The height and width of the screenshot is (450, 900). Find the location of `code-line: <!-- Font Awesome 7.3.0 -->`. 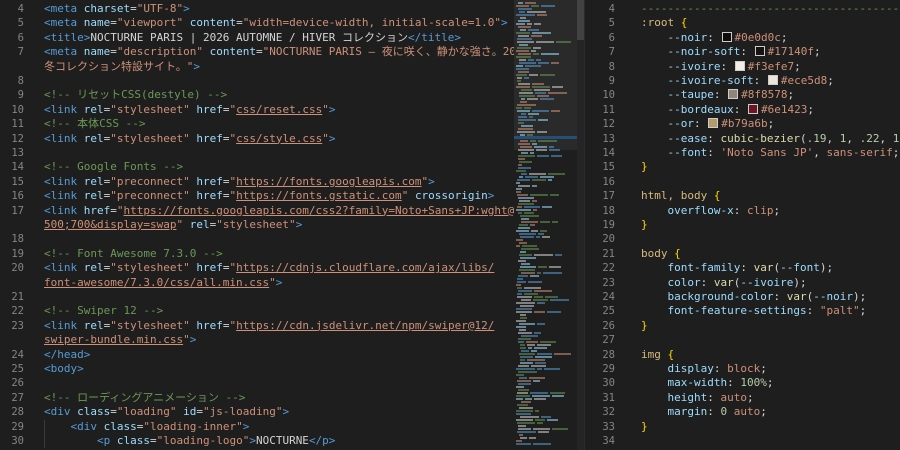

code-line: <!-- Font Awesome 7.3.0 --> is located at coordinates (133, 254).